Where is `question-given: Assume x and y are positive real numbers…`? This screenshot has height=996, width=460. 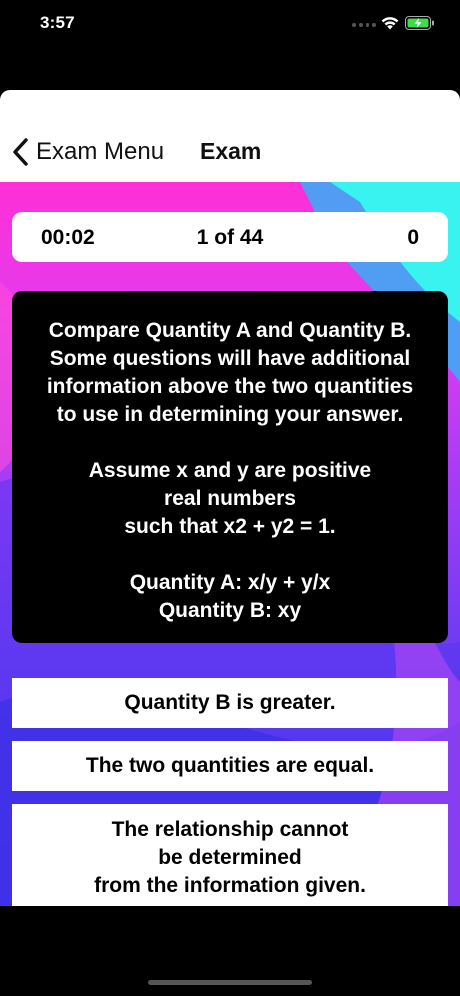
question-given: Assume x and y are positive real numbers… is located at coordinates (230, 498).